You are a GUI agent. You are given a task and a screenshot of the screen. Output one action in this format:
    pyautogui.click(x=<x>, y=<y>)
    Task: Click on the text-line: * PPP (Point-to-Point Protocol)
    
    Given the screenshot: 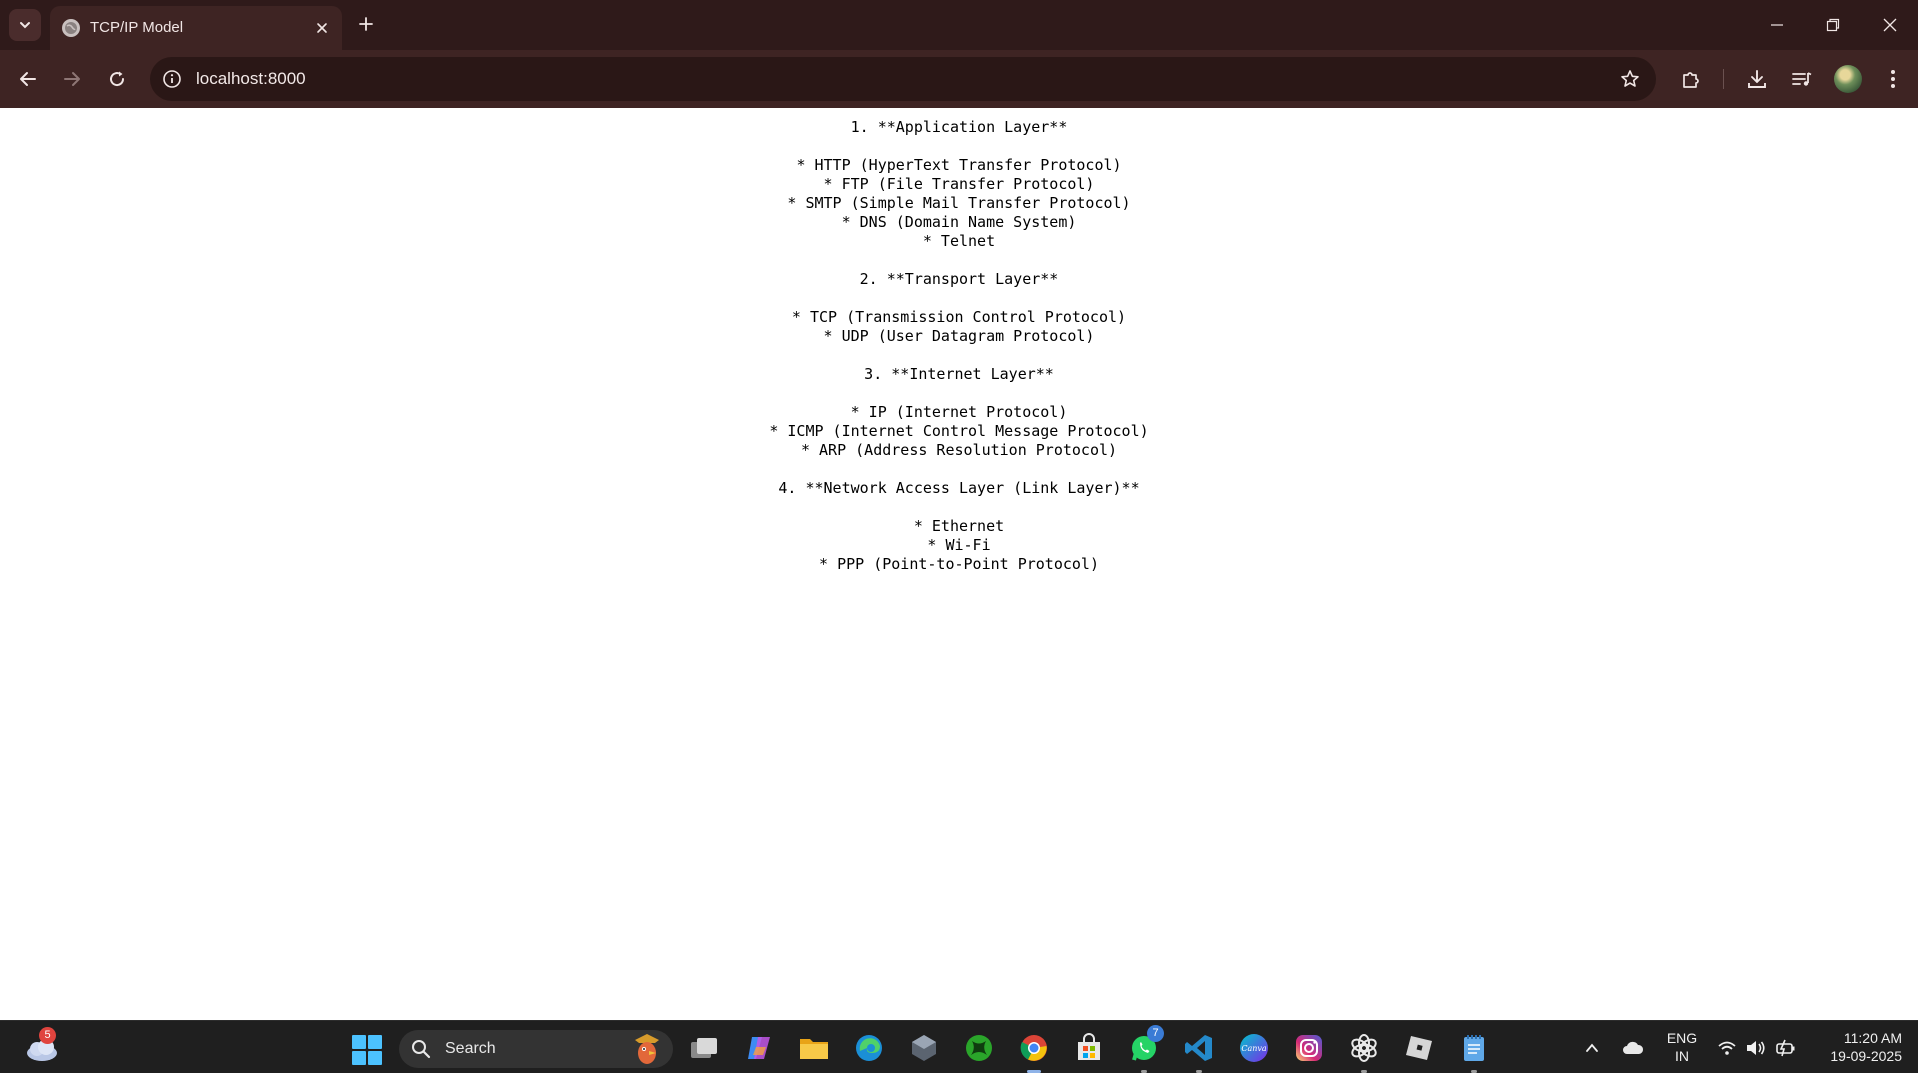 What is the action you would take?
    pyautogui.click(x=959, y=564)
    